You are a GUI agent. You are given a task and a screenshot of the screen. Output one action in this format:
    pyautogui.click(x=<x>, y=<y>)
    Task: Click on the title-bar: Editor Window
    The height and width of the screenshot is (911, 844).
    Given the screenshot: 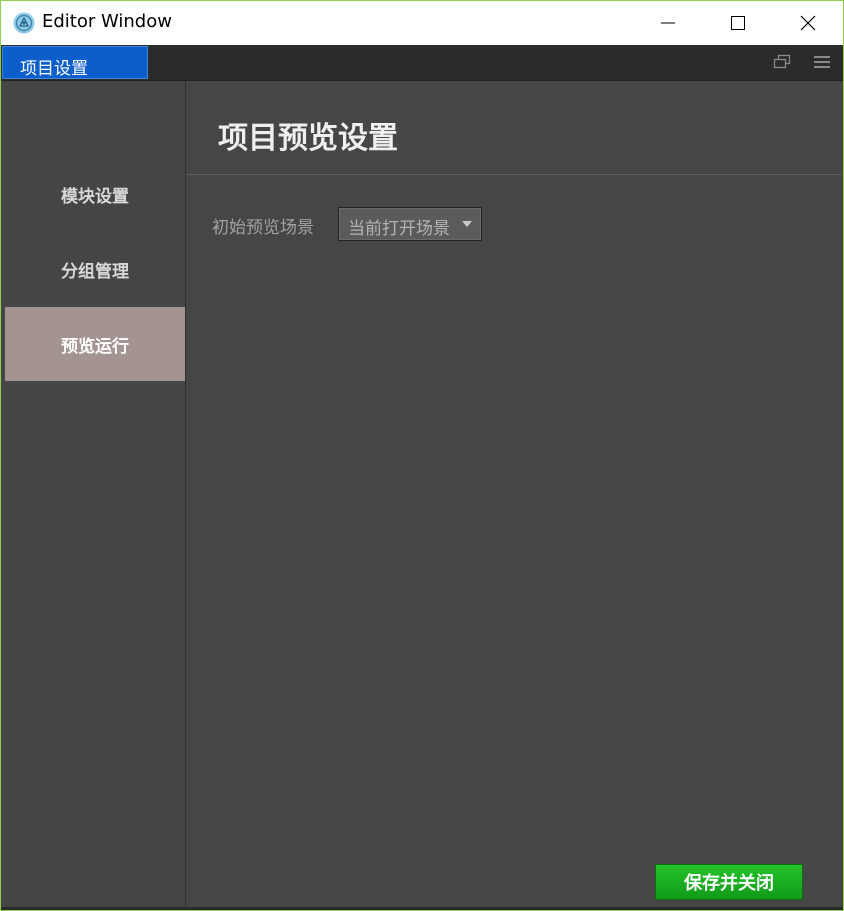 What is the action you would take?
    pyautogui.click(x=422, y=23)
    